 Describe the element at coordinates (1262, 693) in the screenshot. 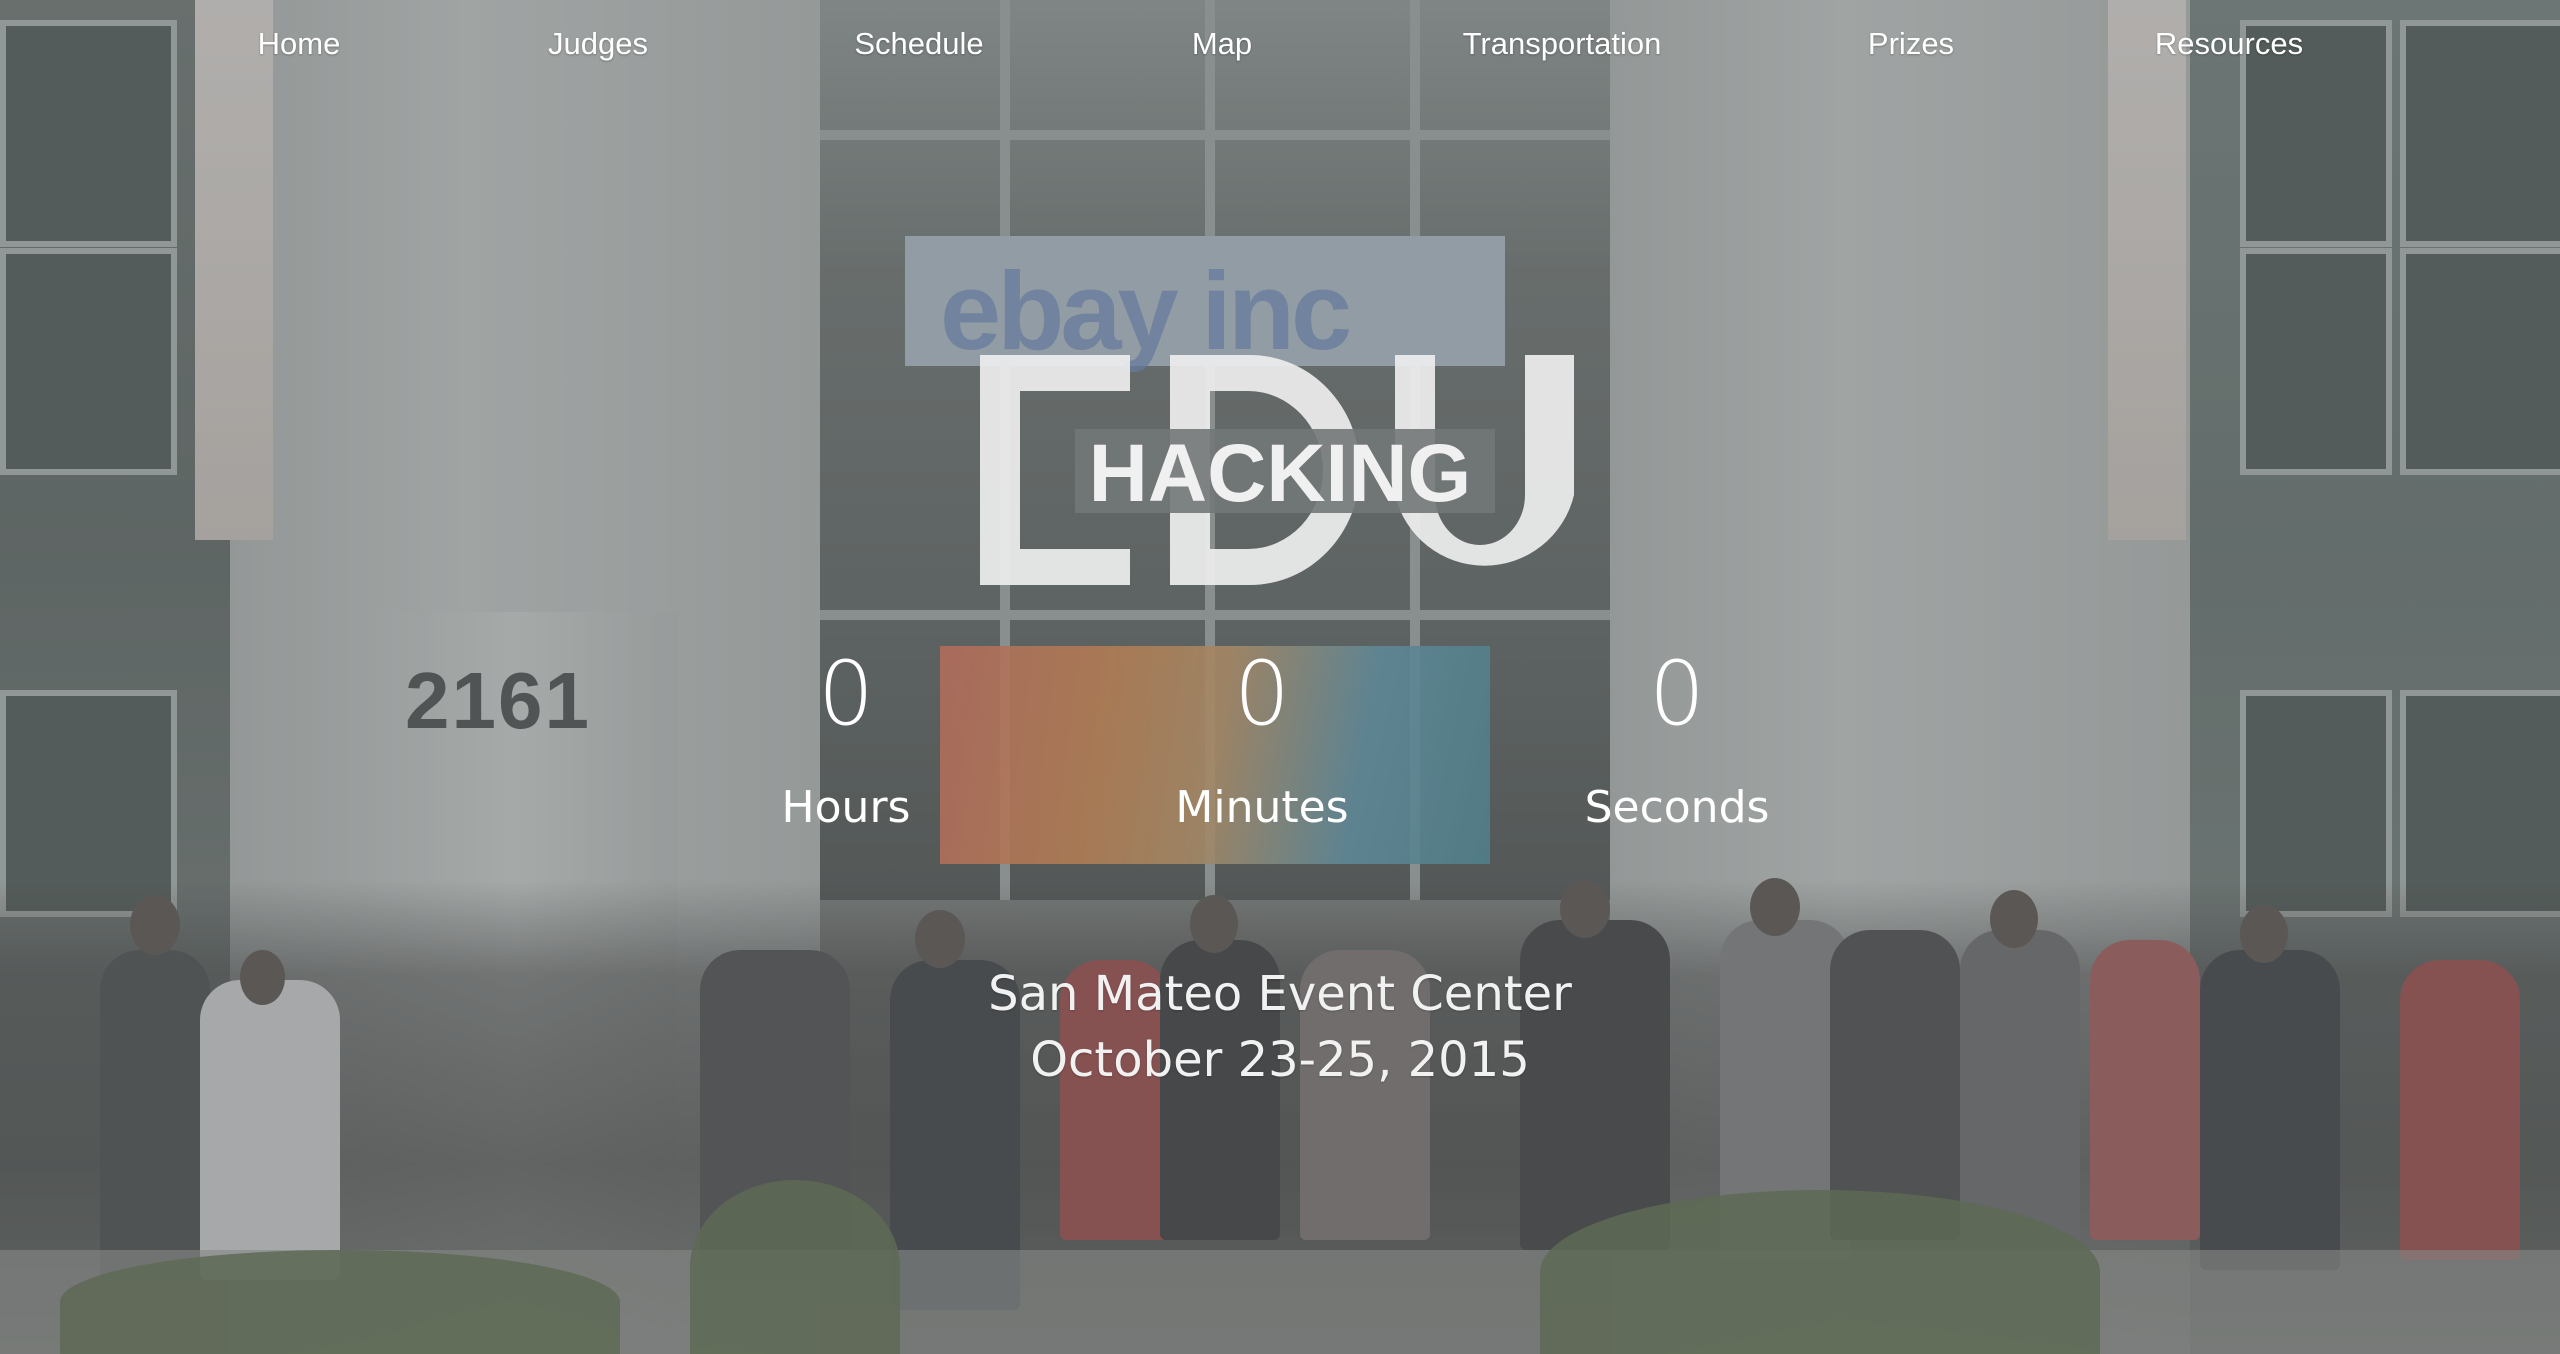

I see `countdown-minutes-value: 0` at that location.